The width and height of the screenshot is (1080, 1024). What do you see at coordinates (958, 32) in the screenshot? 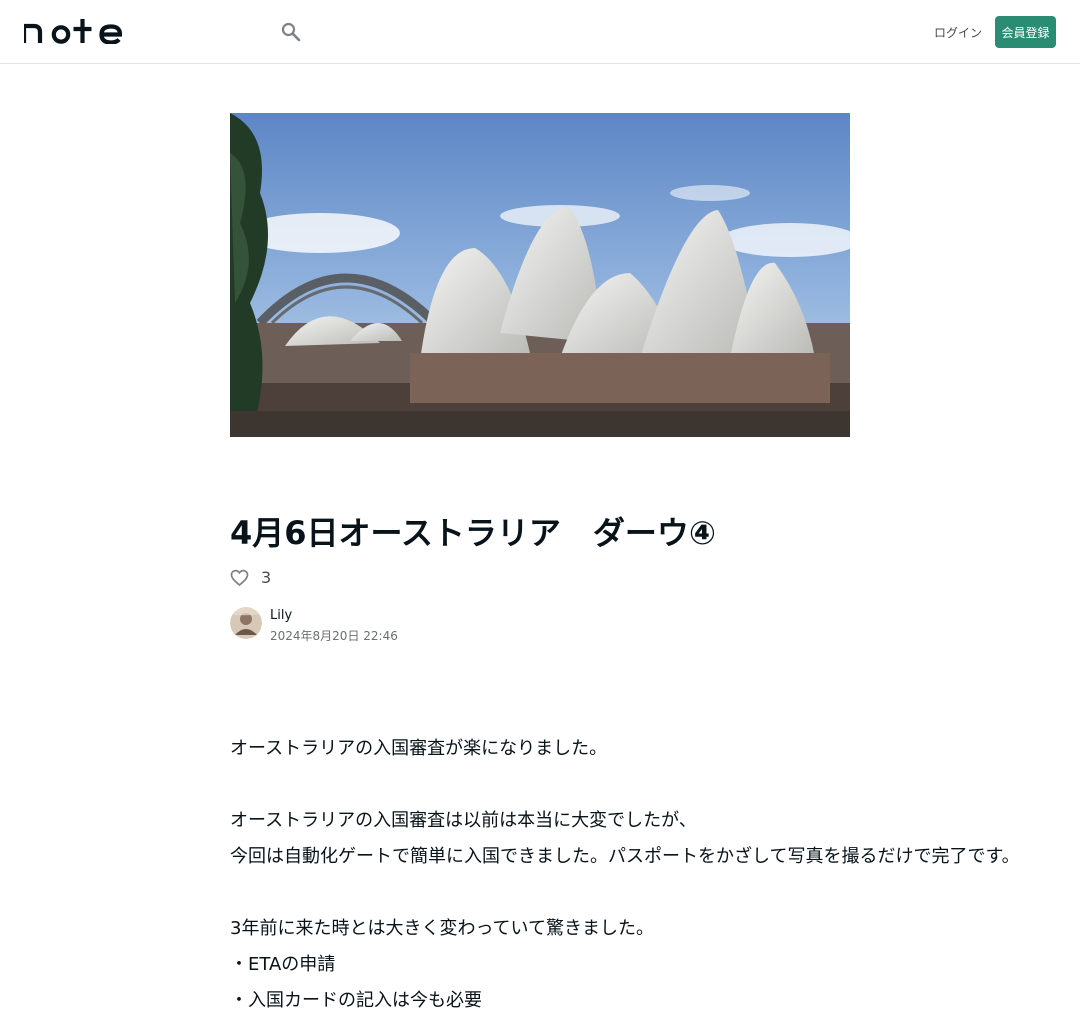
I see `login-link: ログイン` at bounding box center [958, 32].